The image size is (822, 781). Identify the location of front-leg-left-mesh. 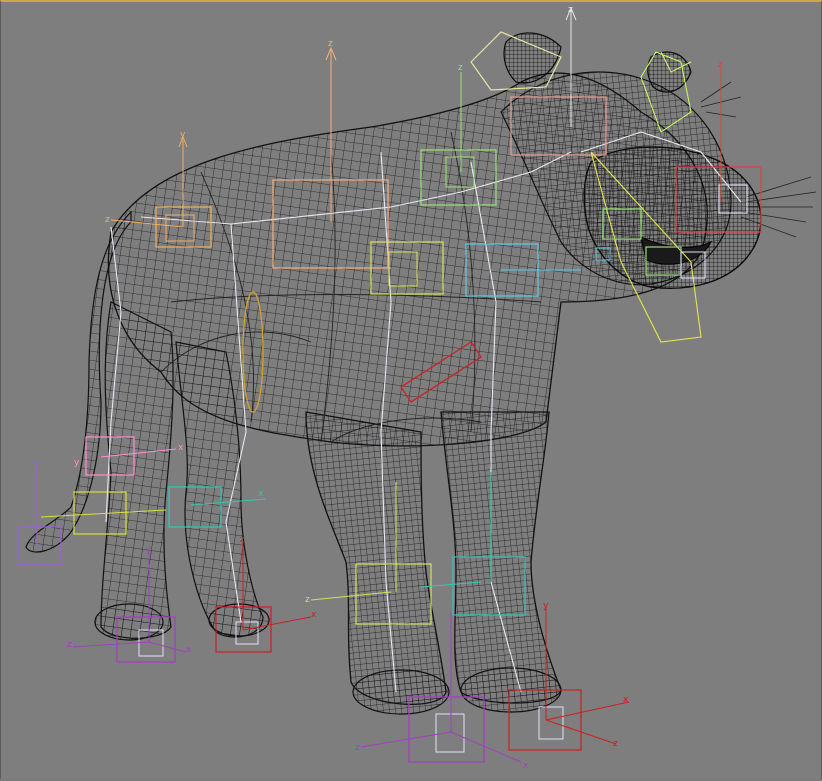
(376, 558).